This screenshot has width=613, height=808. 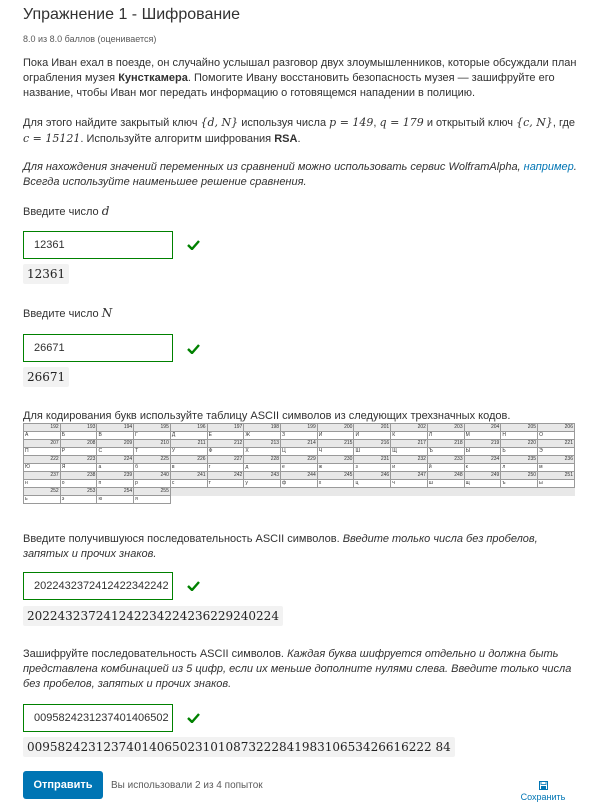 What do you see at coordinates (519, 443) in the screenshot?
I see `ascii-code-cell: 220` at bounding box center [519, 443].